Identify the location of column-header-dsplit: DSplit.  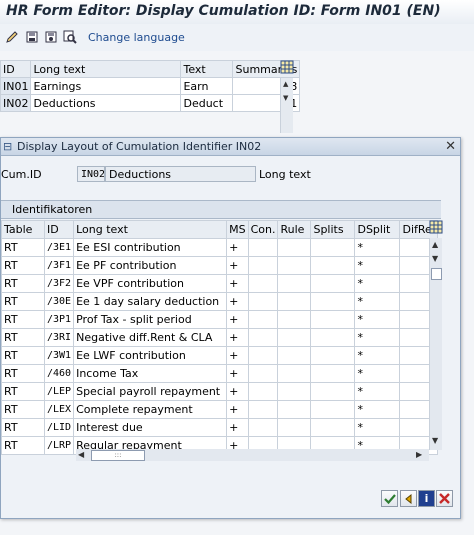
(377, 229).